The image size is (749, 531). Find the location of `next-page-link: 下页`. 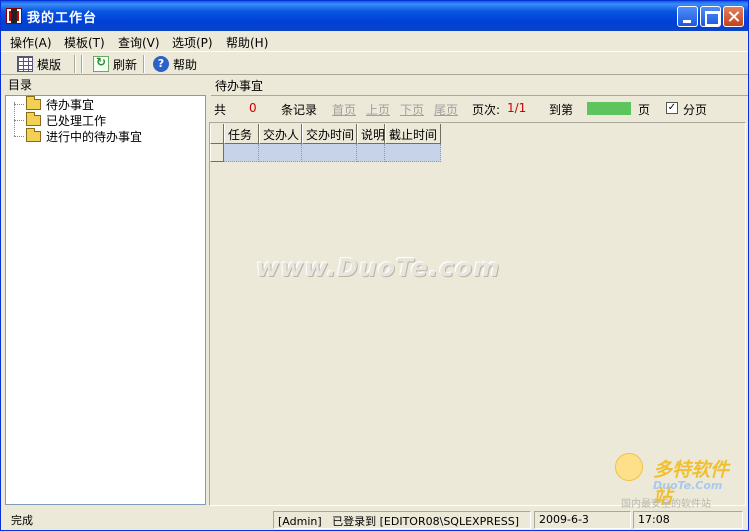

next-page-link: 下页 is located at coordinates (412, 109).